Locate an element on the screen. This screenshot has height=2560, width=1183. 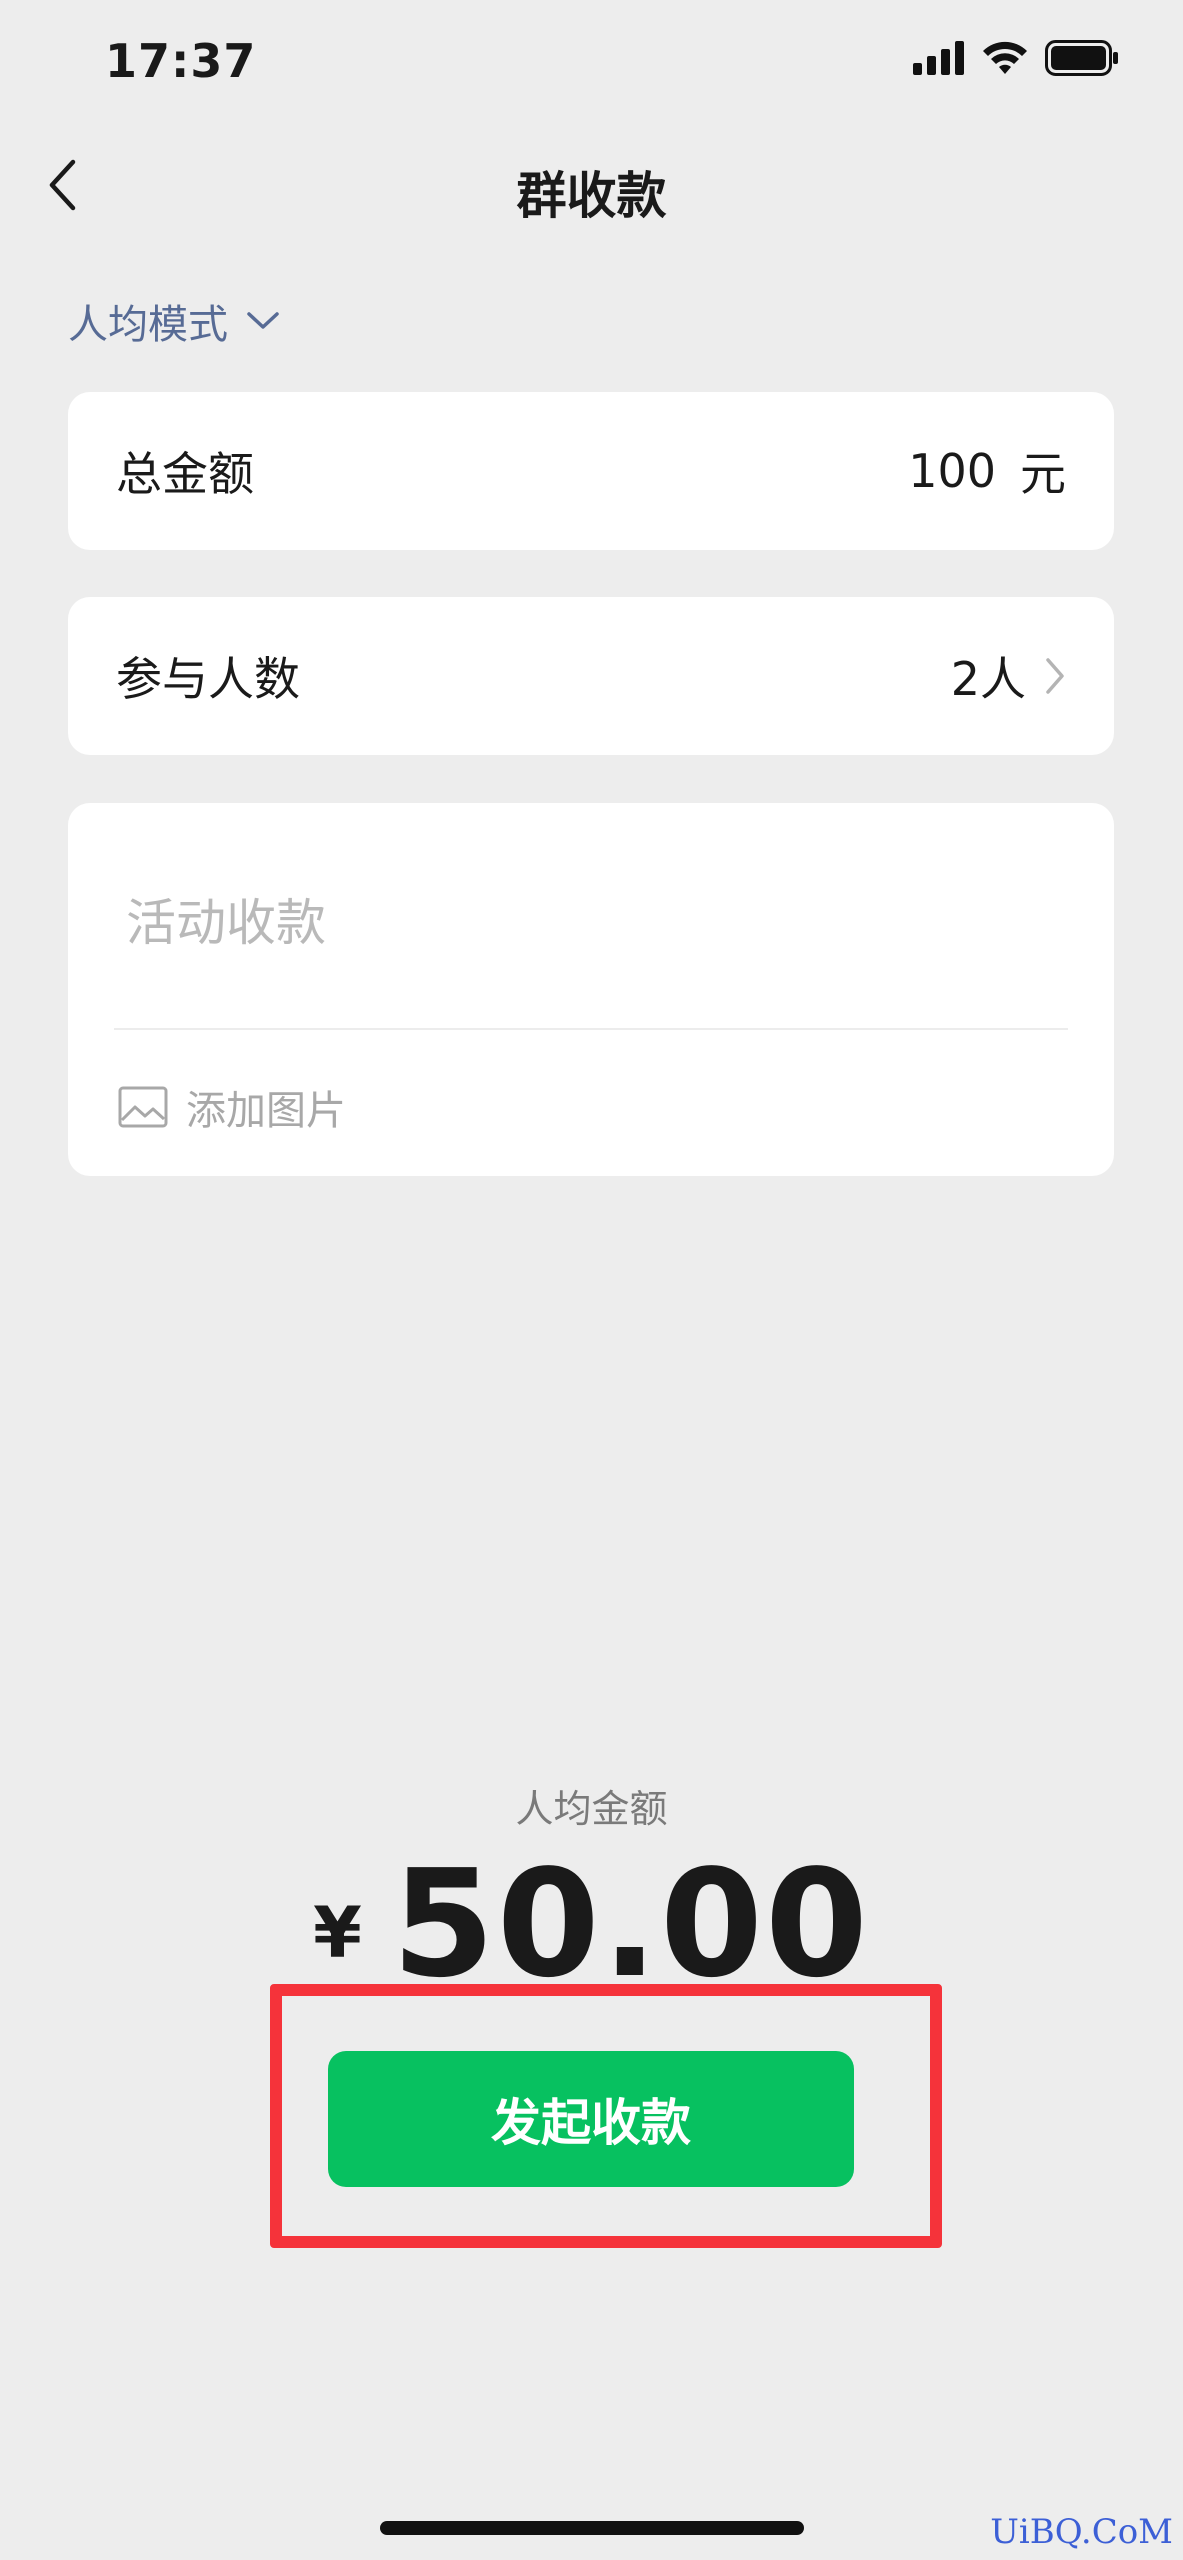
image-icon is located at coordinates (143, 1107).